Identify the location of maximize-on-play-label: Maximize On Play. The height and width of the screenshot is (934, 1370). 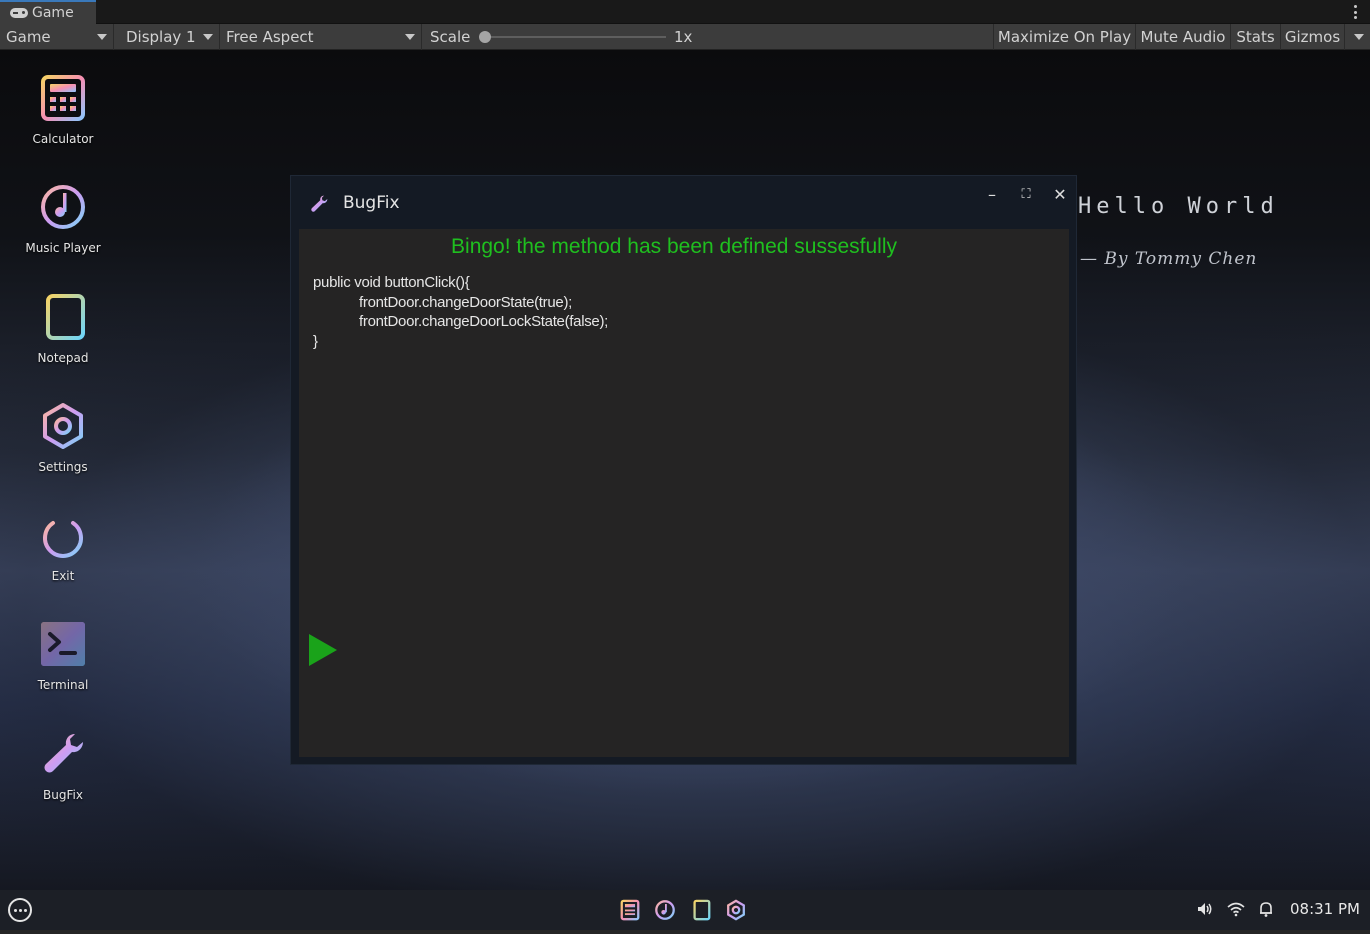
(1064, 37).